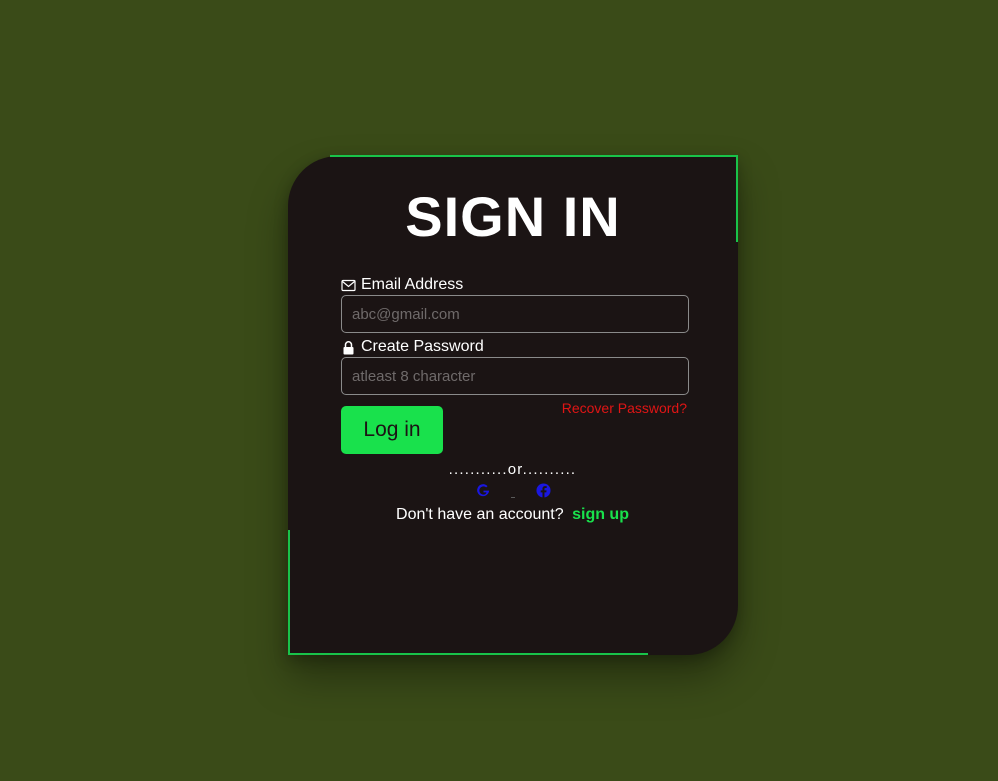 Image resolution: width=998 pixels, height=781 pixels. I want to click on signup-row: Don't have an account? sign up, so click(512, 515).